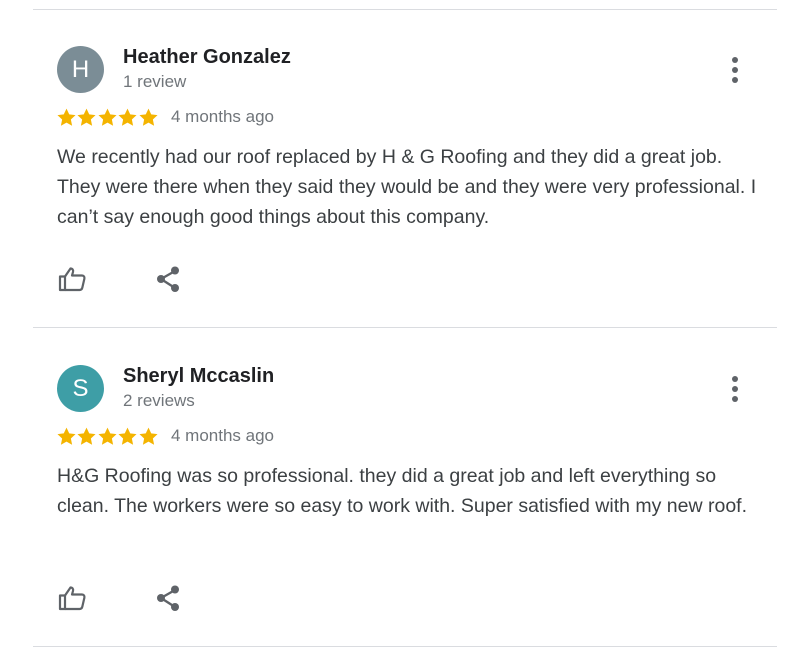 The height and width of the screenshot is (654, 802). What do you see at coordinates (80, 69) in the screenshot?
I see `avatar: H` at bounding box center [80, 69].